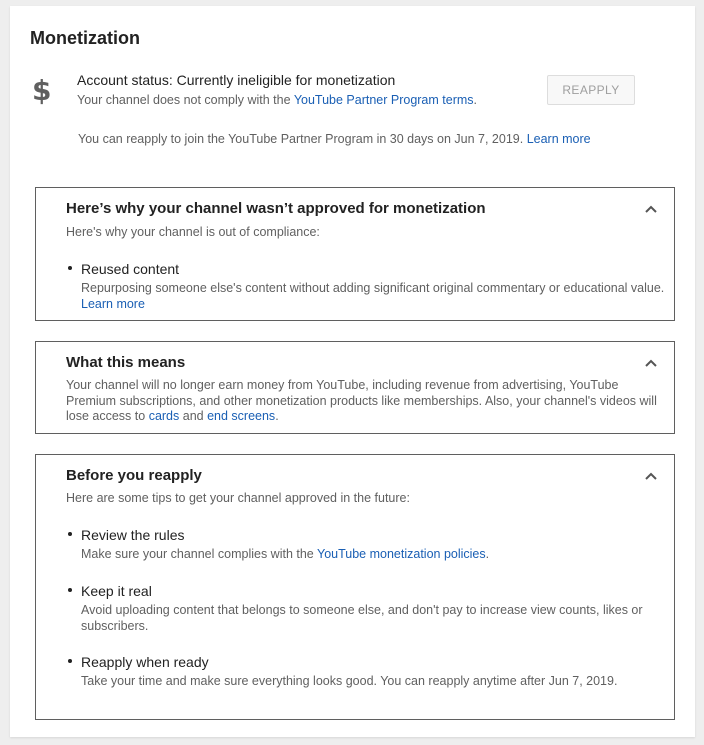  I want to click on list-item-text: Make sure your channel complies with the, so click(199, 554).